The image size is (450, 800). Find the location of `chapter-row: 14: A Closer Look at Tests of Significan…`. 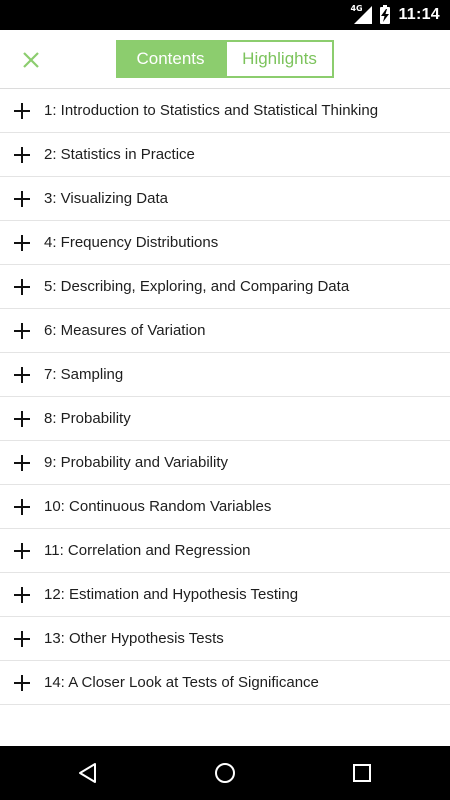

chapter-row: 14: A Closer Look at Tests of Significan… is located at coordinates (225, 683).